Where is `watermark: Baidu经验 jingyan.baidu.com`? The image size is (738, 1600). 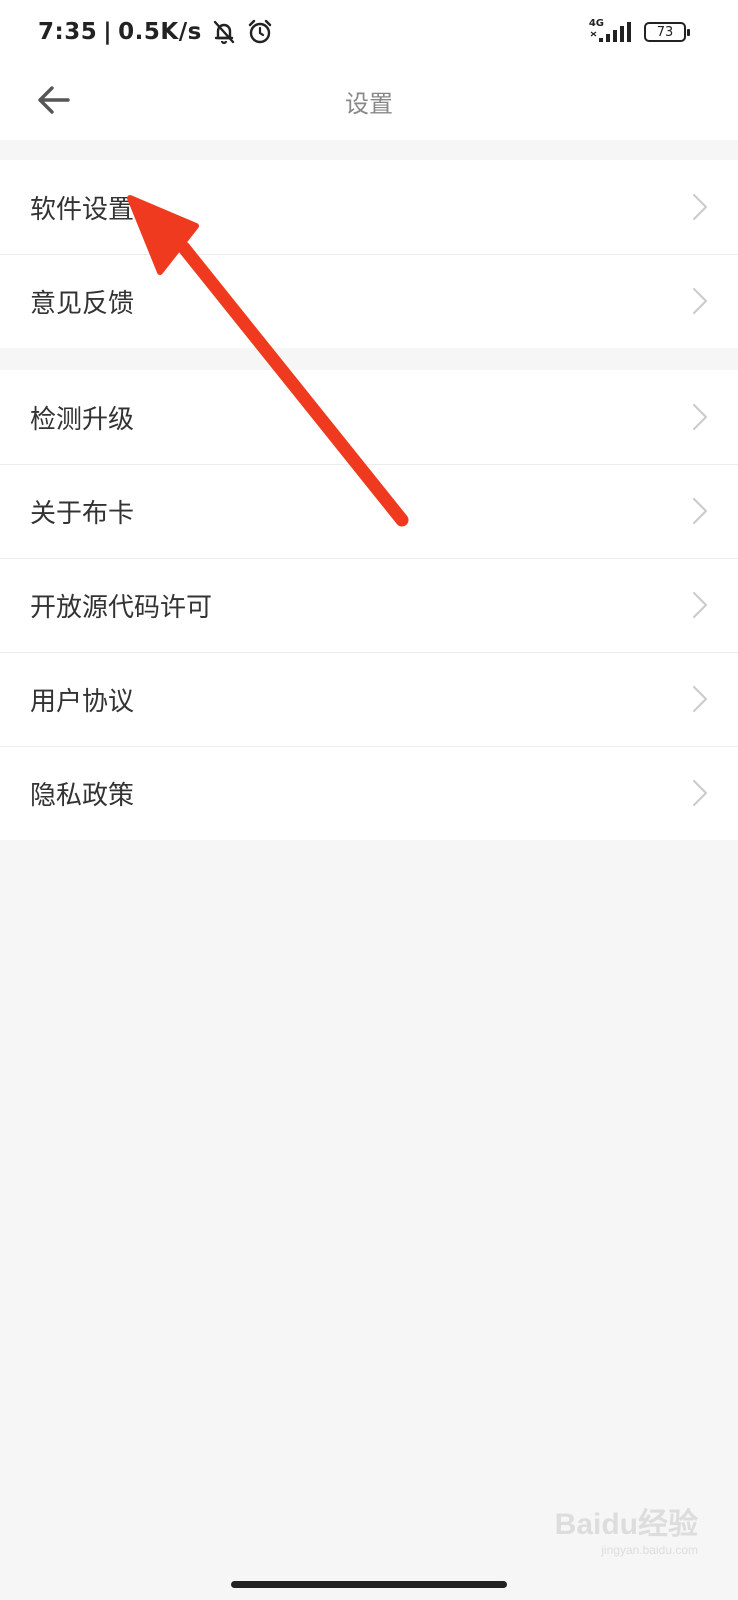
watermark: Baidu经验 jingyan.baidu.com is located at coordinates (626, 1532).